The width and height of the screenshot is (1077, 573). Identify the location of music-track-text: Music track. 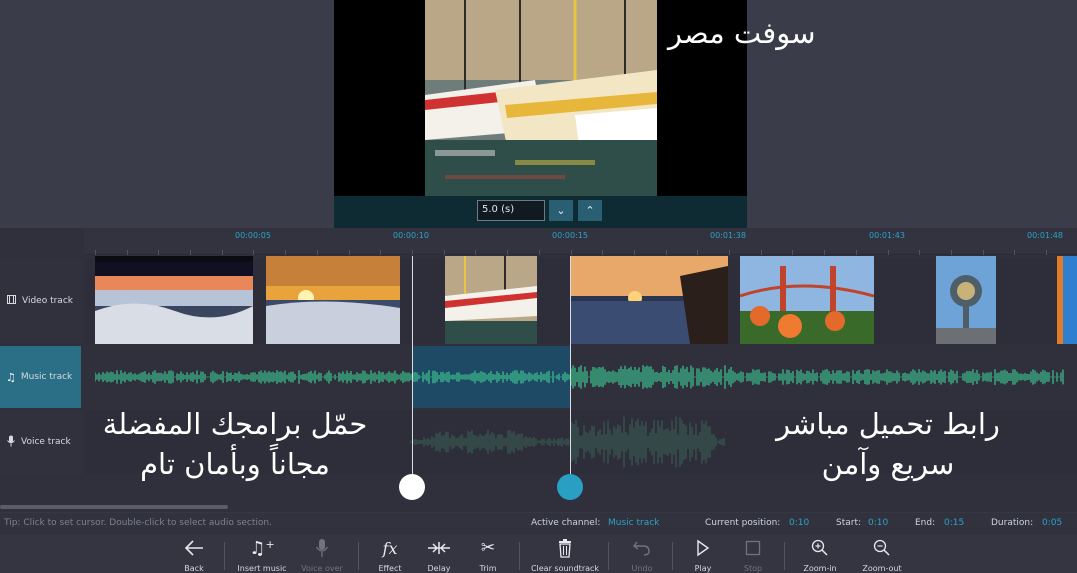
(46, 377).